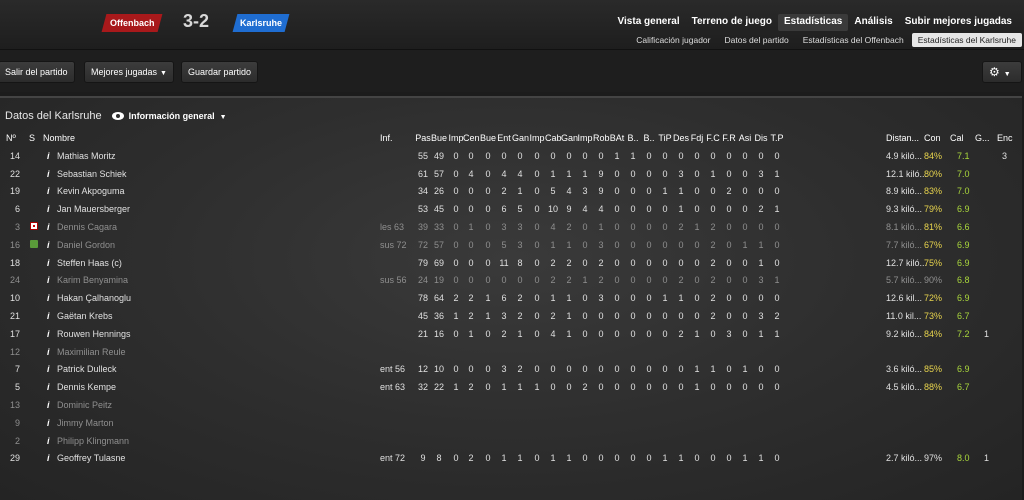 The image size is (1024, 500). What do you see at coordinates (1005, 138) in the screenshot?
I see `column-header: Enc` at bounding box center [1005, 138].